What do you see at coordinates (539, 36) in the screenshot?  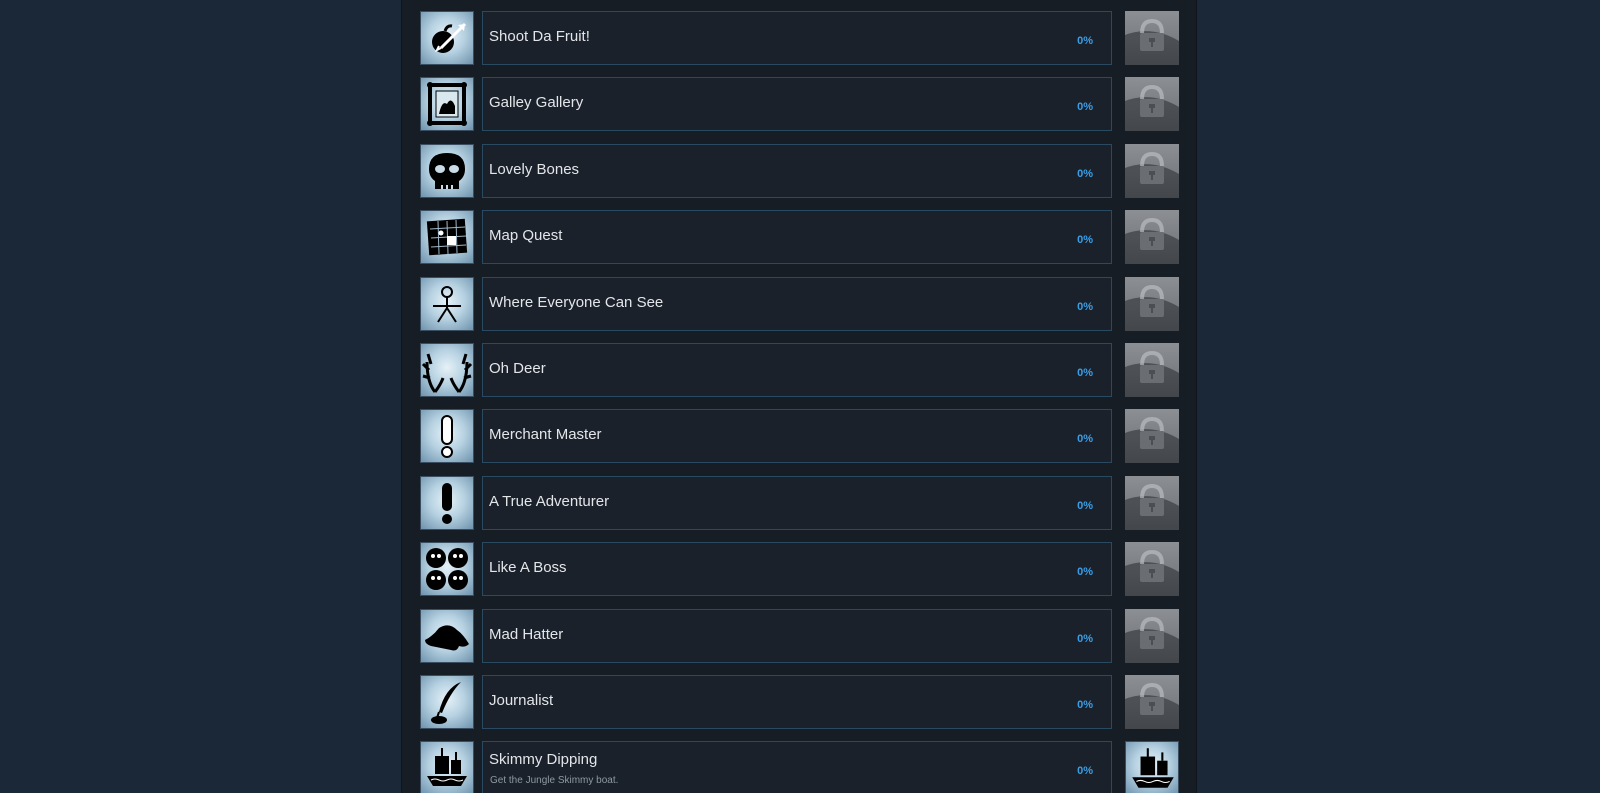 I see `achievement-name: Shoot Da Fruit!` at bounding box center [539, 36].